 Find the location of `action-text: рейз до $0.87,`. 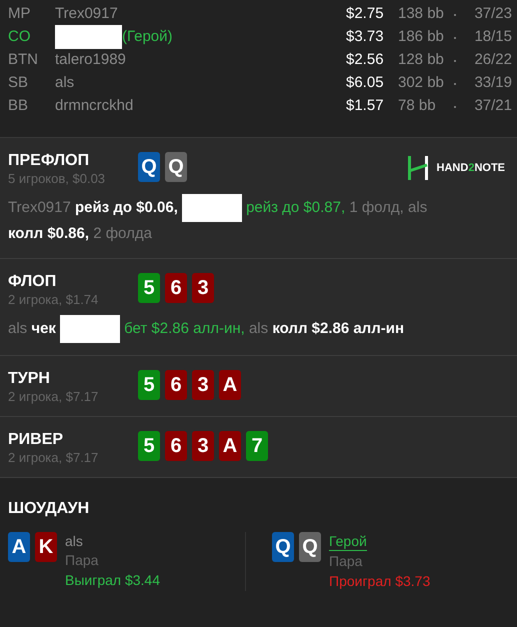

action-text: рейз до $0.87, is located at coordinates (296, 207).